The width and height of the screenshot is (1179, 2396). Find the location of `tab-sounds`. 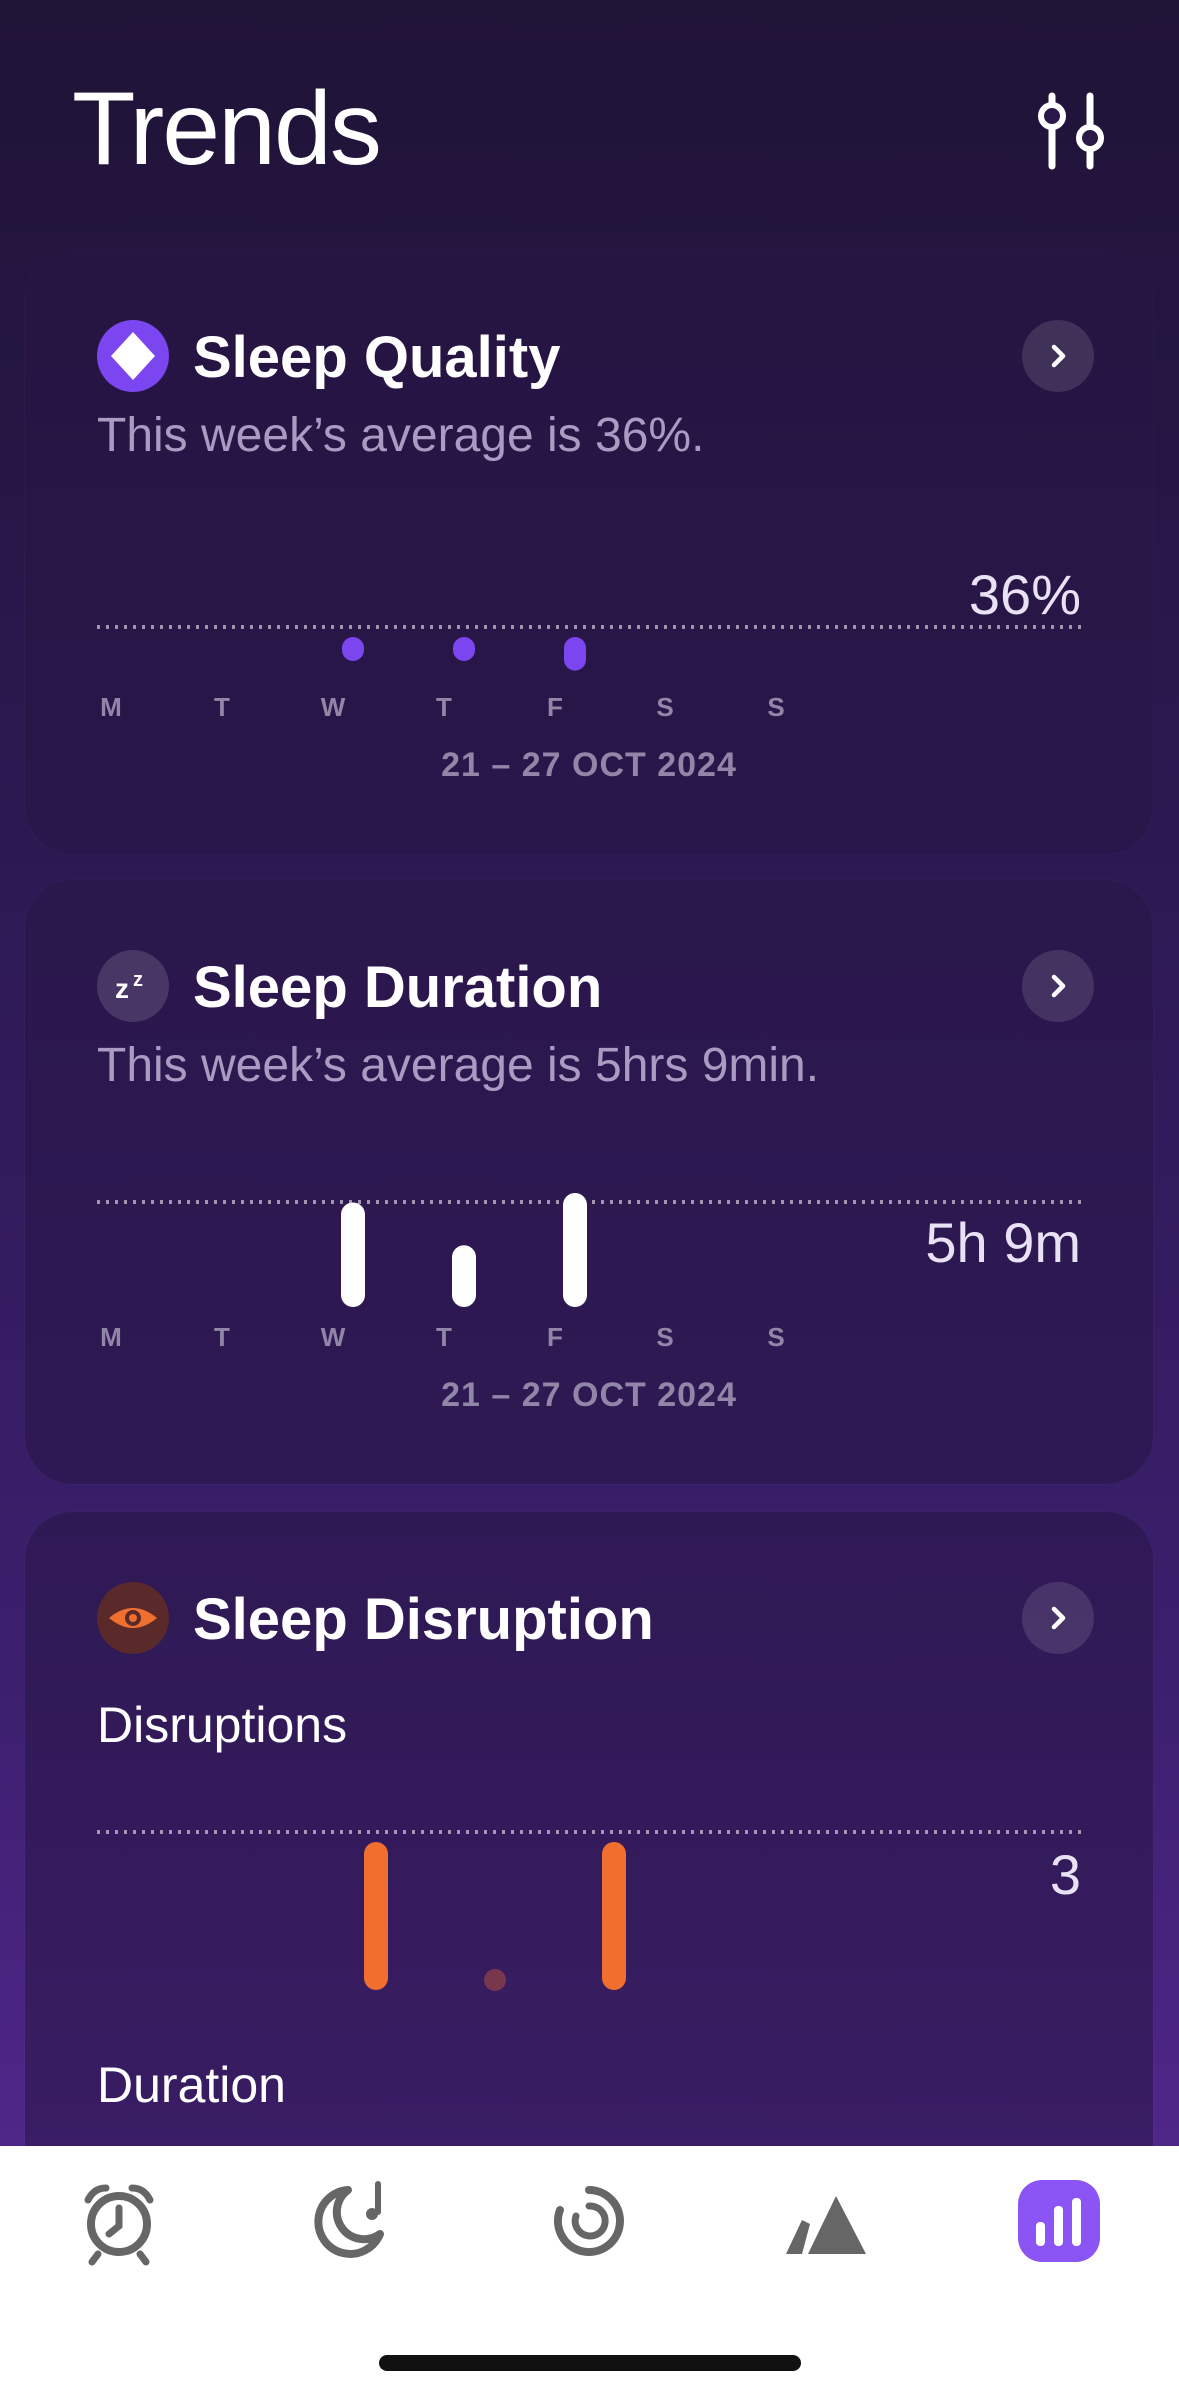

tab-sounds is located at coordinates (353, 2221).